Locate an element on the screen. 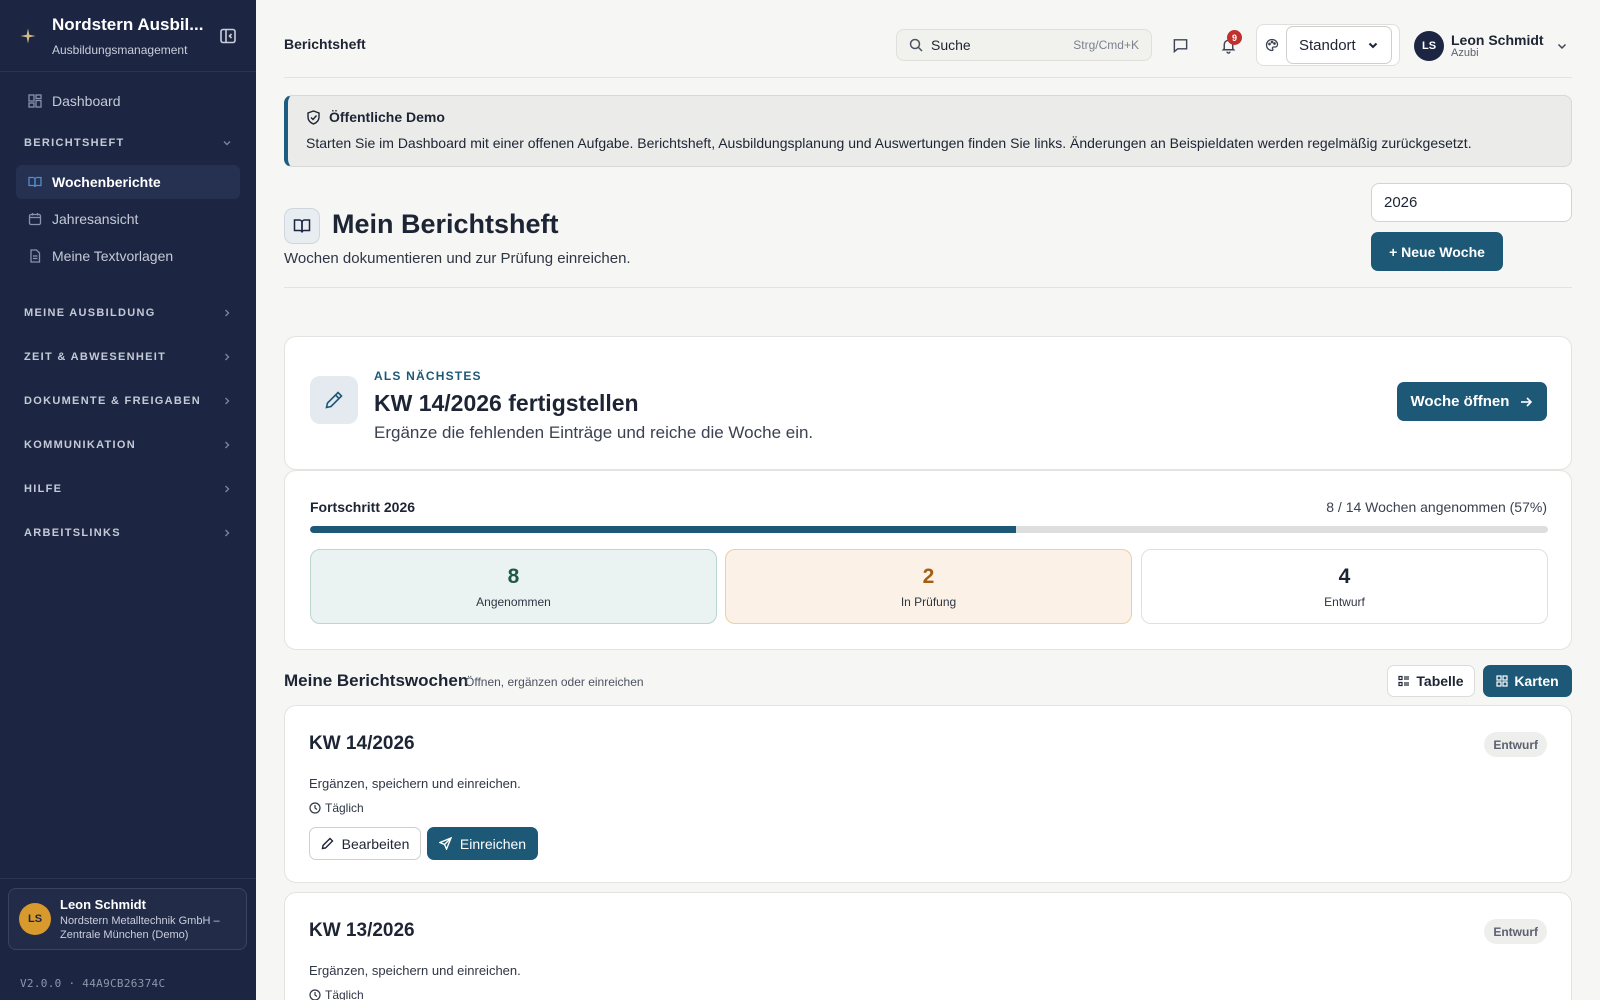  search-box: Strg/Cmd+K is located at coordinates (1024, 45).